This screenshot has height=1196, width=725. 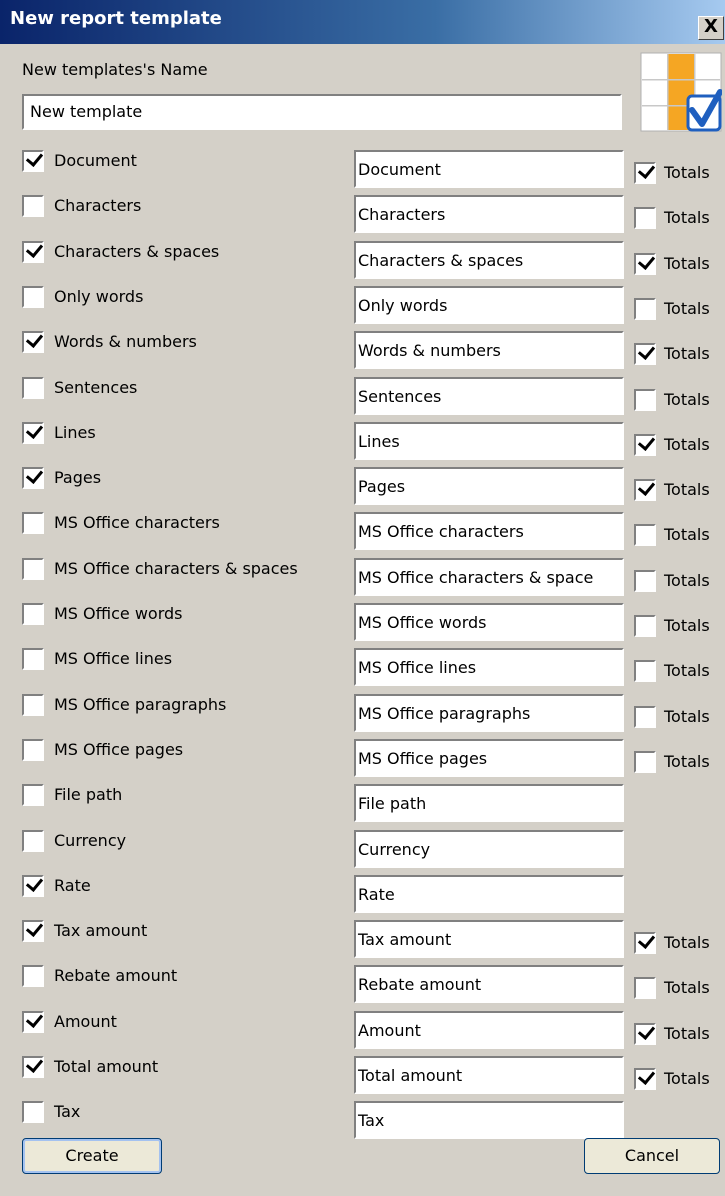 I want to click on cancel-button: Cancel, so click(x=652, y=1156).